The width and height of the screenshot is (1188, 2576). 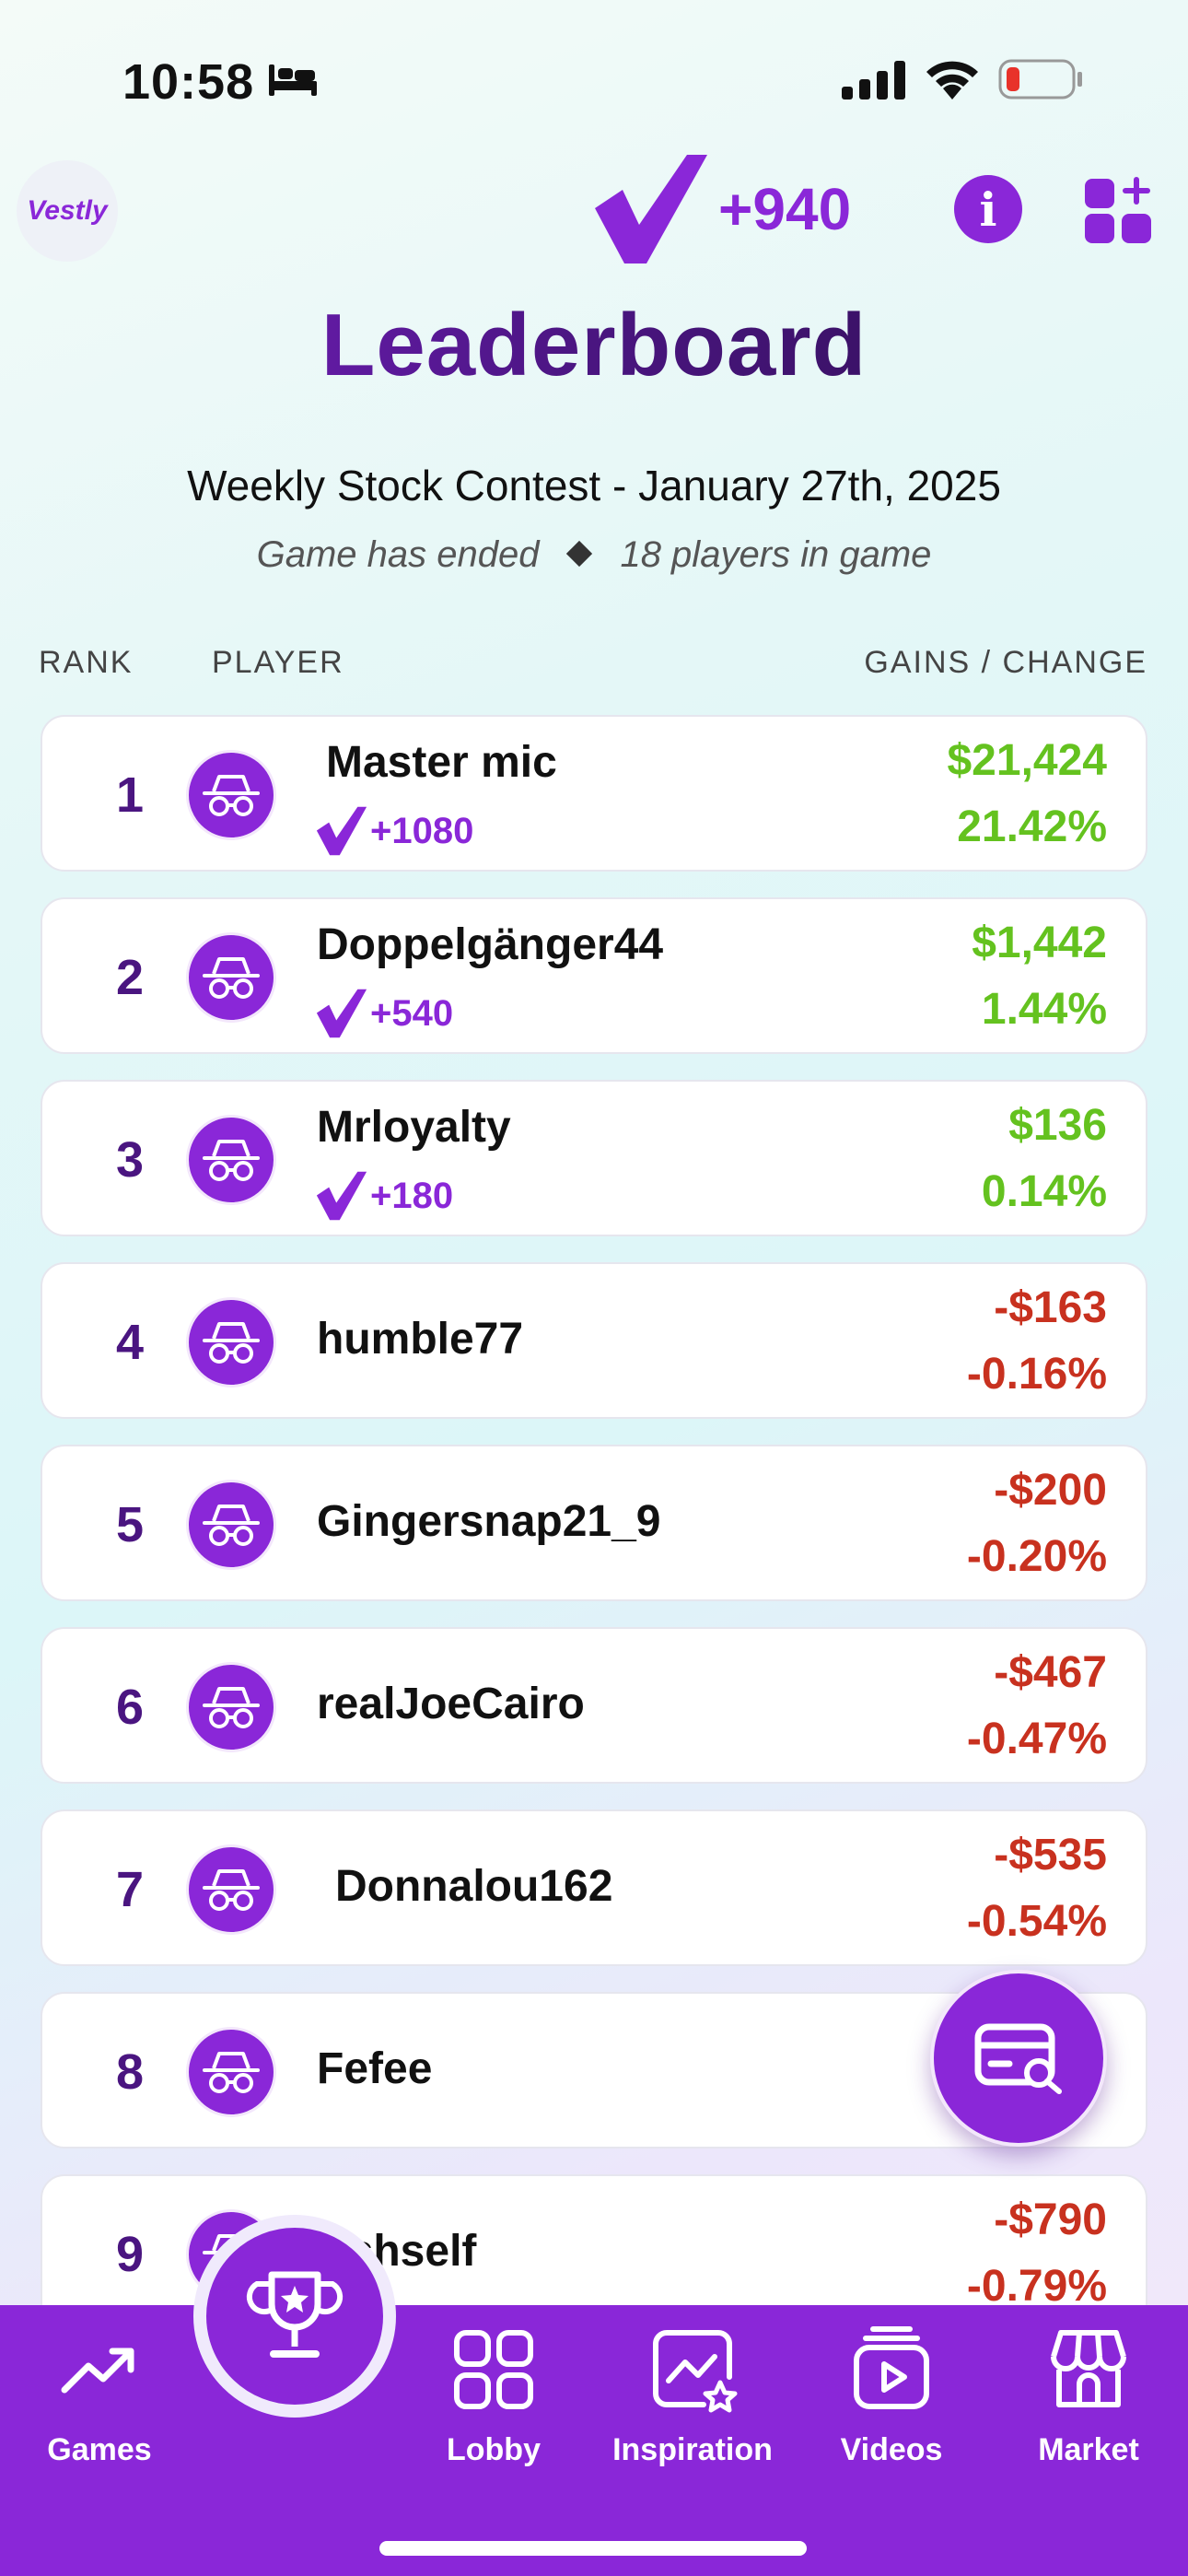 What do you see at coordinates (1027, 760) in the screenshot?
I see `gain-value: $21,424` at bounding box center [1027, 760].